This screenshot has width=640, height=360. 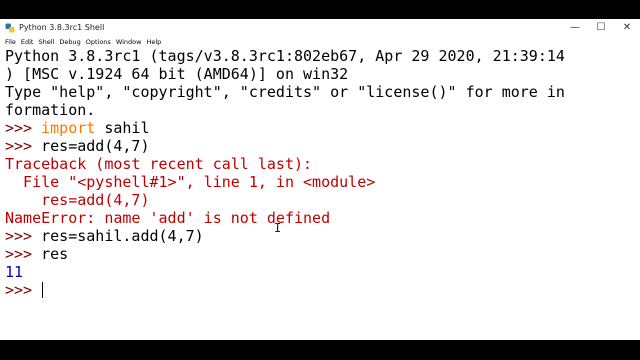 What do you see at coordinates (43, 290) in the screenshot?
I see `text-cursor` at bounding box center [43, 290].